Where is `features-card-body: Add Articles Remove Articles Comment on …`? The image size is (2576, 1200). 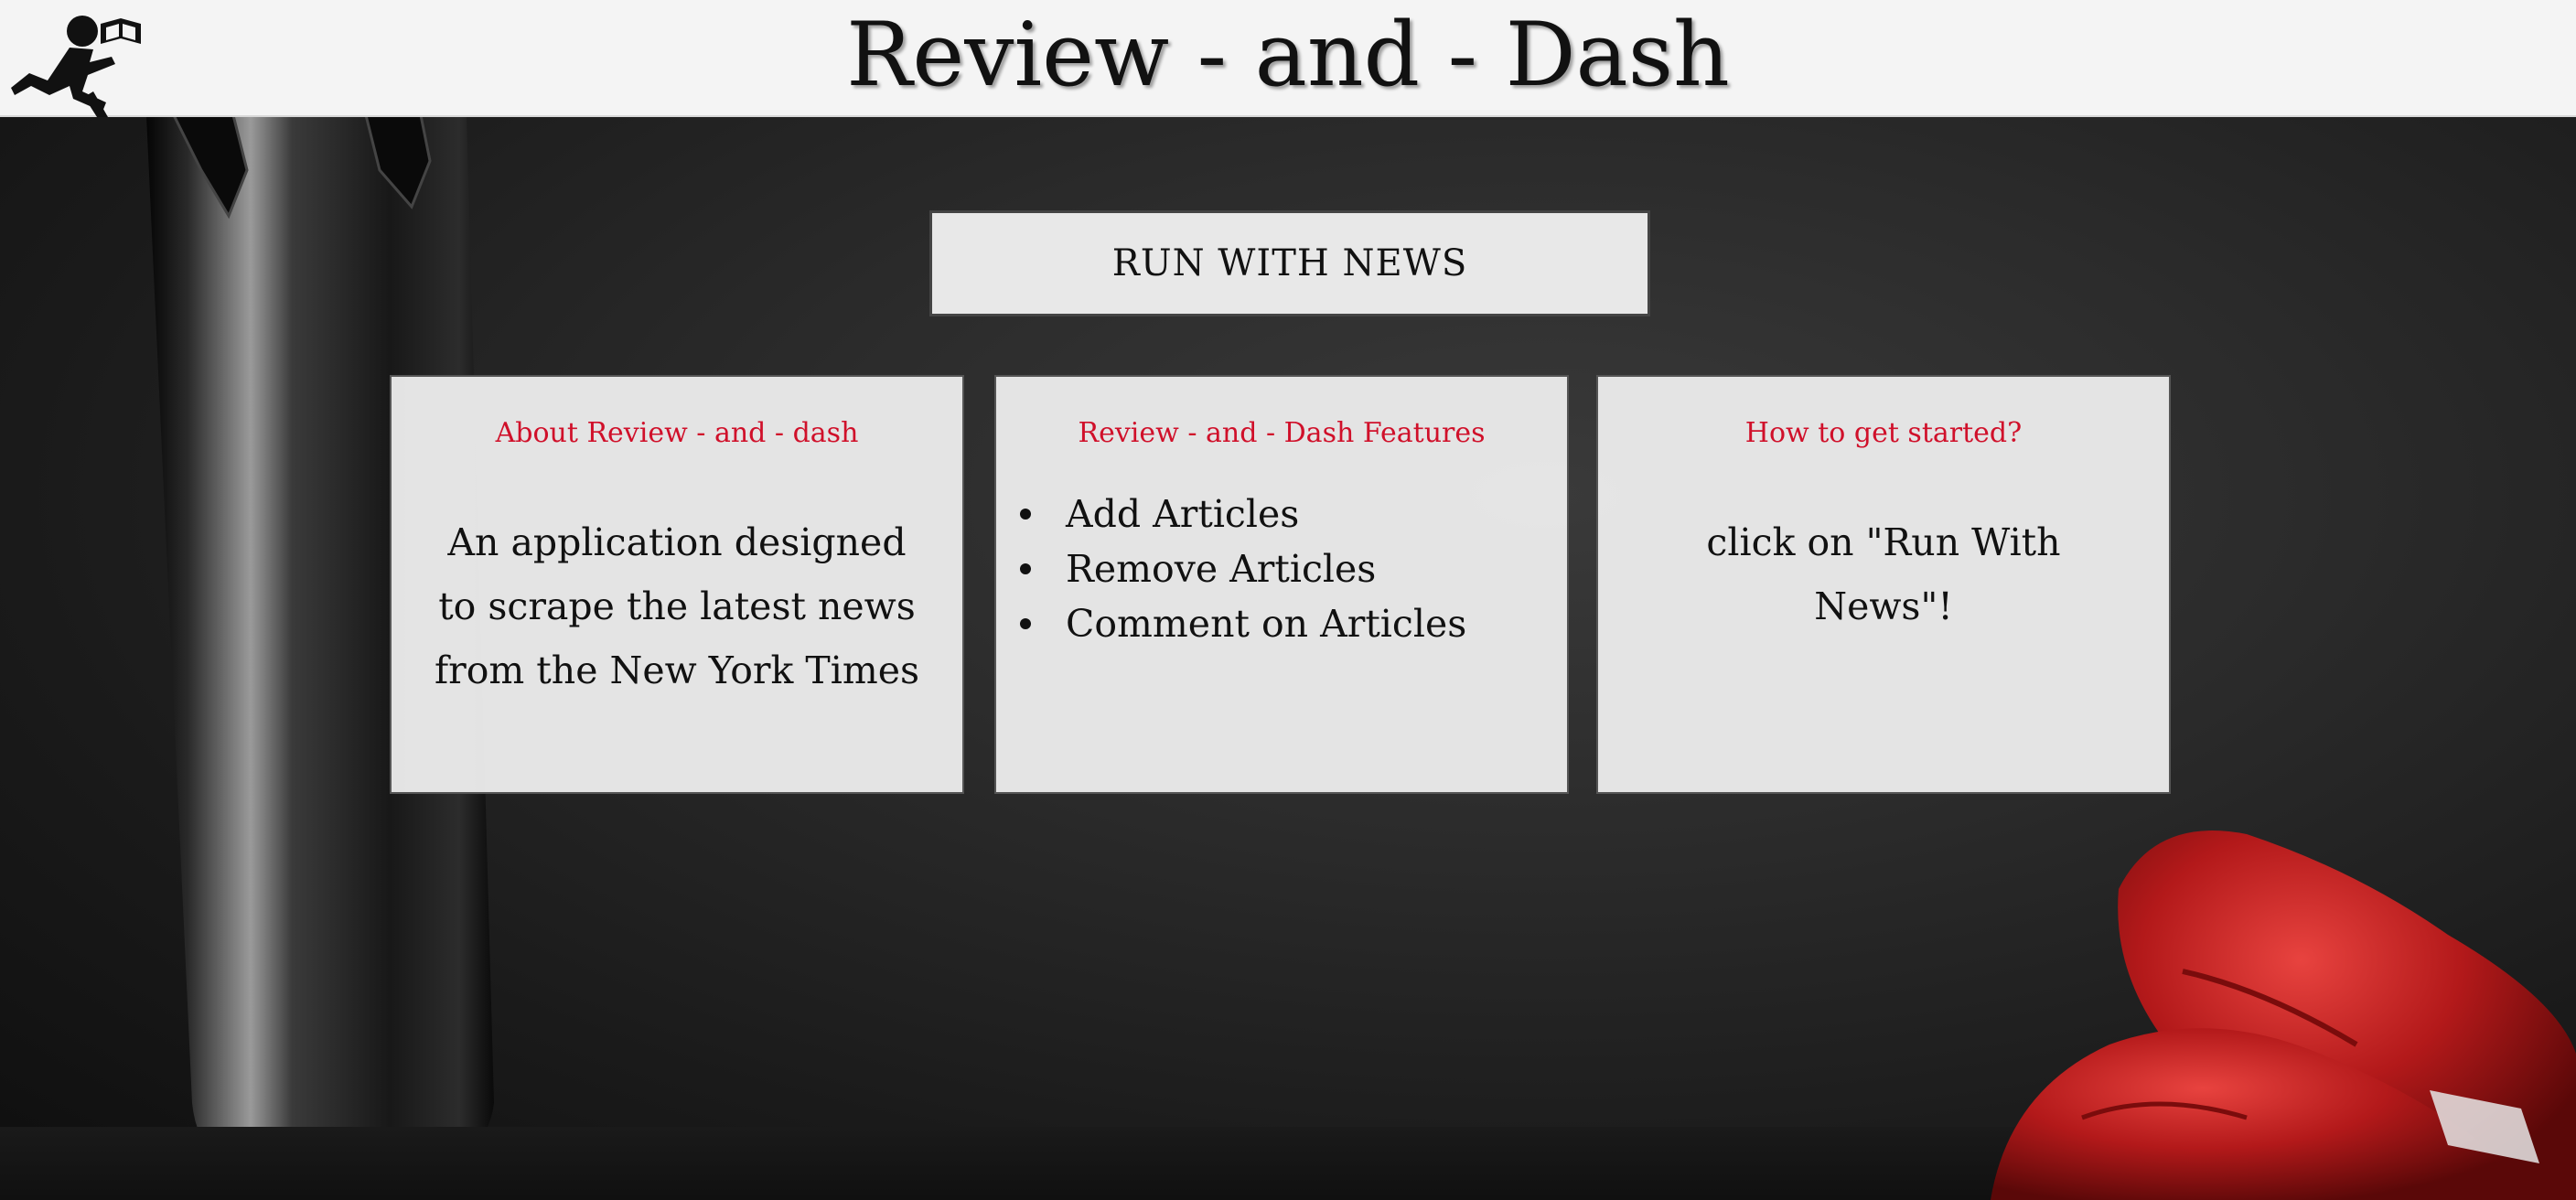
features-card-body: Add Articles Remove Articles Comment on … is located at coordinates (1281, 569).